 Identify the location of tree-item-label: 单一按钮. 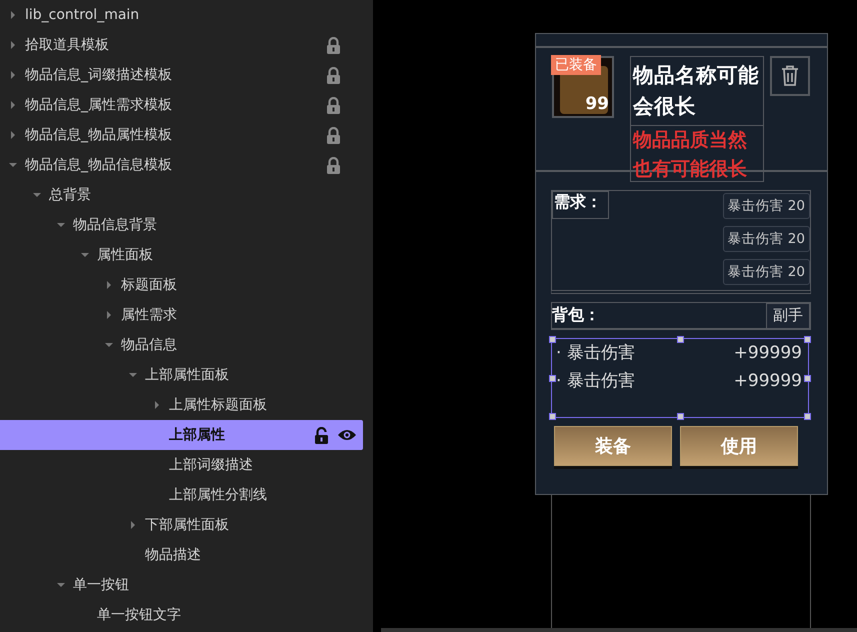
(101, 585).